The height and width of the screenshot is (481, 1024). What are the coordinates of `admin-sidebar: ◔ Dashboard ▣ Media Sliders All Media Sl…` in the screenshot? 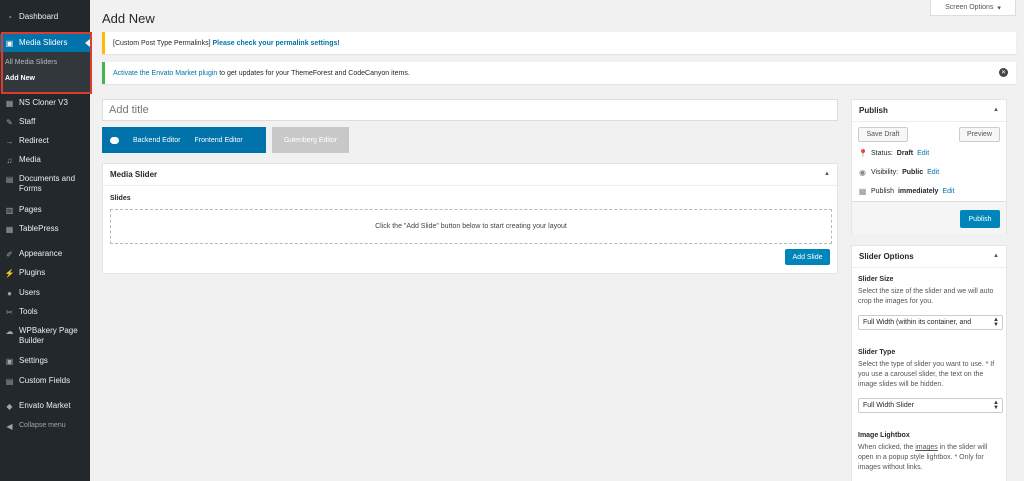 It's located at (46, 240).